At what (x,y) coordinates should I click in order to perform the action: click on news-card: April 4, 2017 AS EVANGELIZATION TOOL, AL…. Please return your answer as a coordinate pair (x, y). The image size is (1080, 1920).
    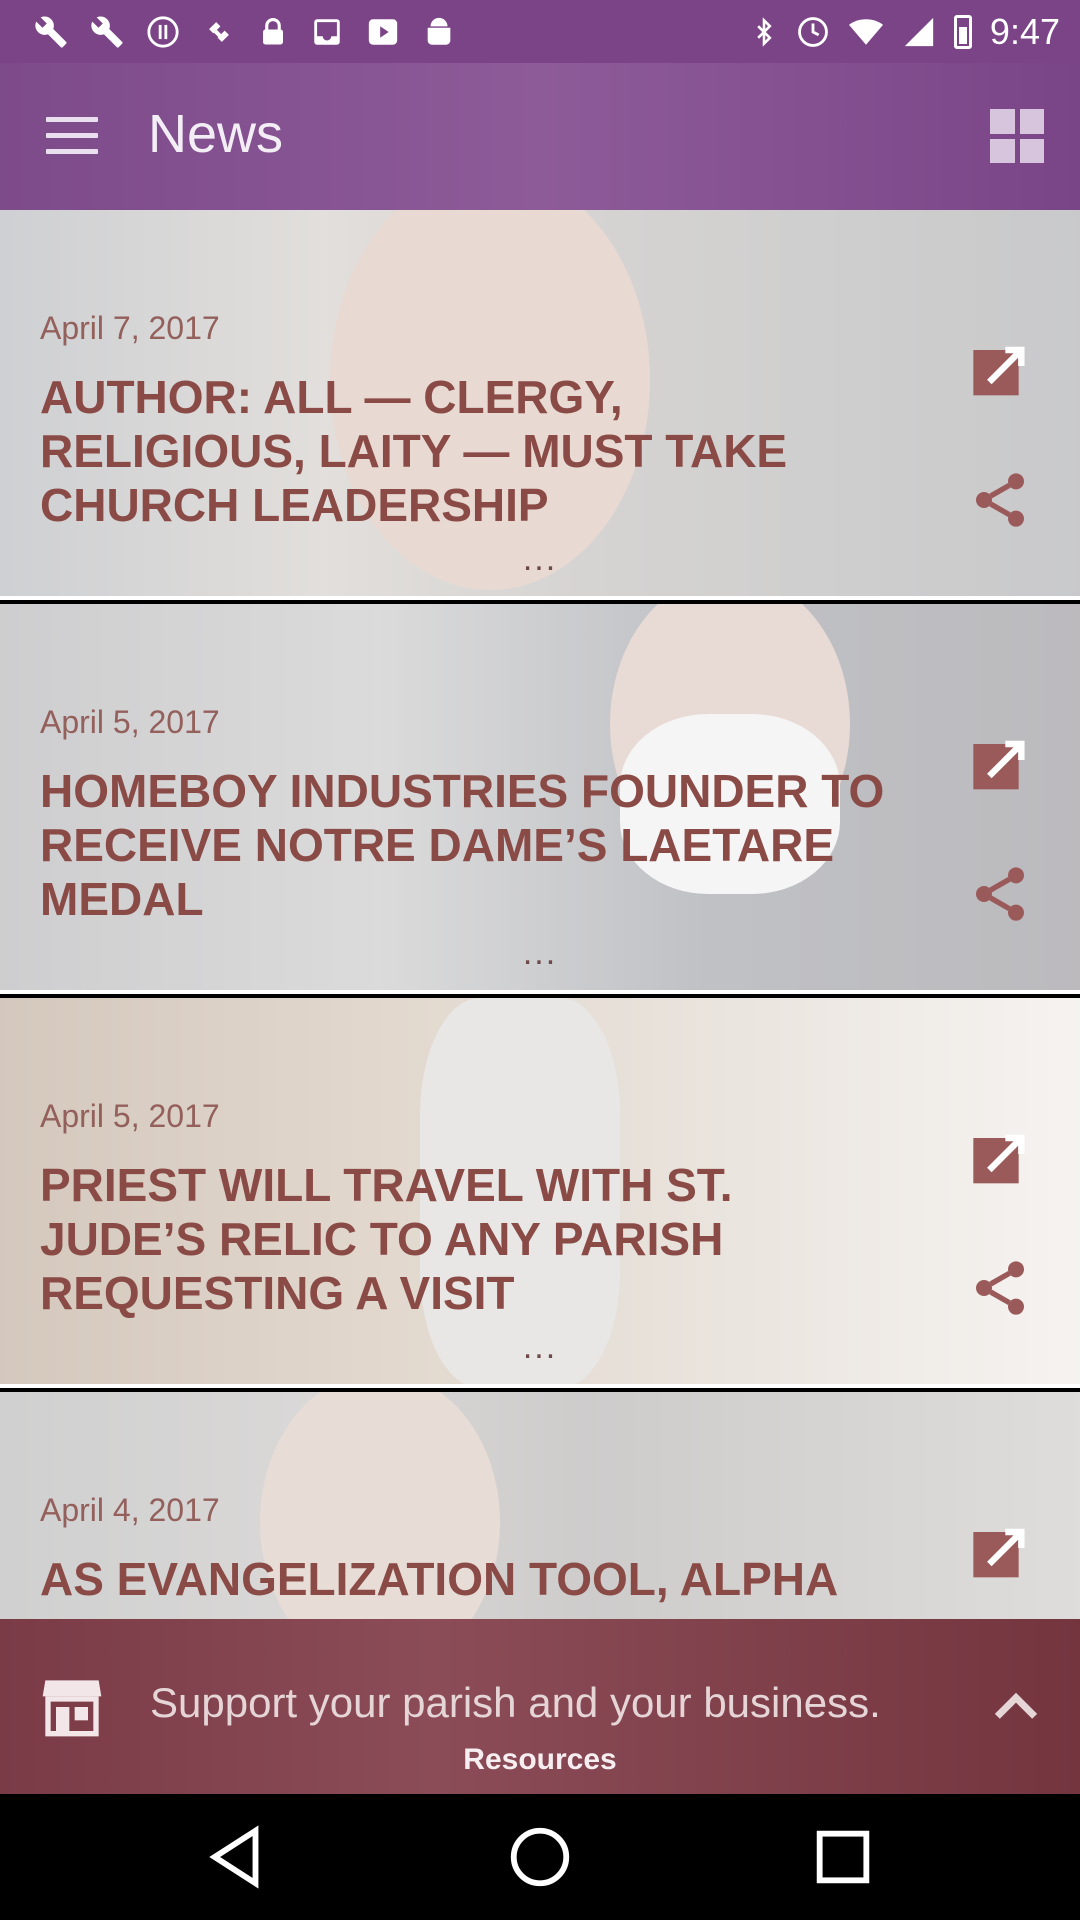
    Looking at the image, I should click on (540, 1505).